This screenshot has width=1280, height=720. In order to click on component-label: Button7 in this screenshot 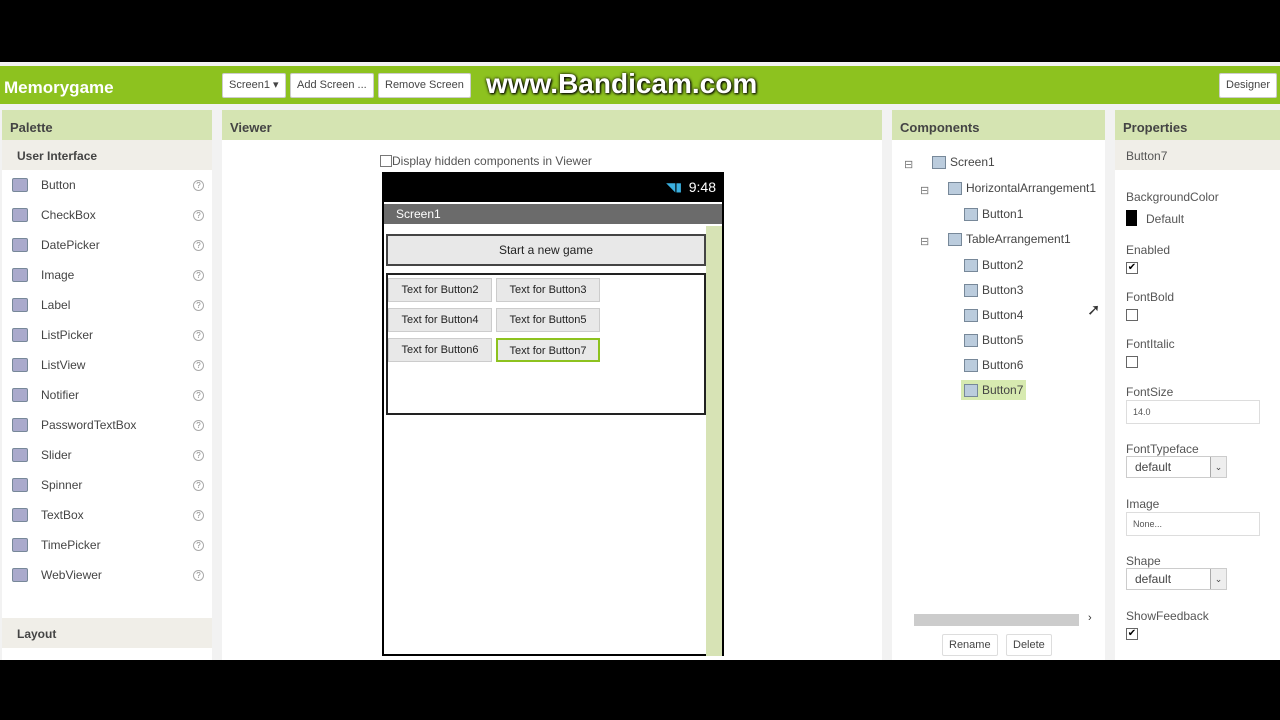, I will do `click(1003, 390)`.